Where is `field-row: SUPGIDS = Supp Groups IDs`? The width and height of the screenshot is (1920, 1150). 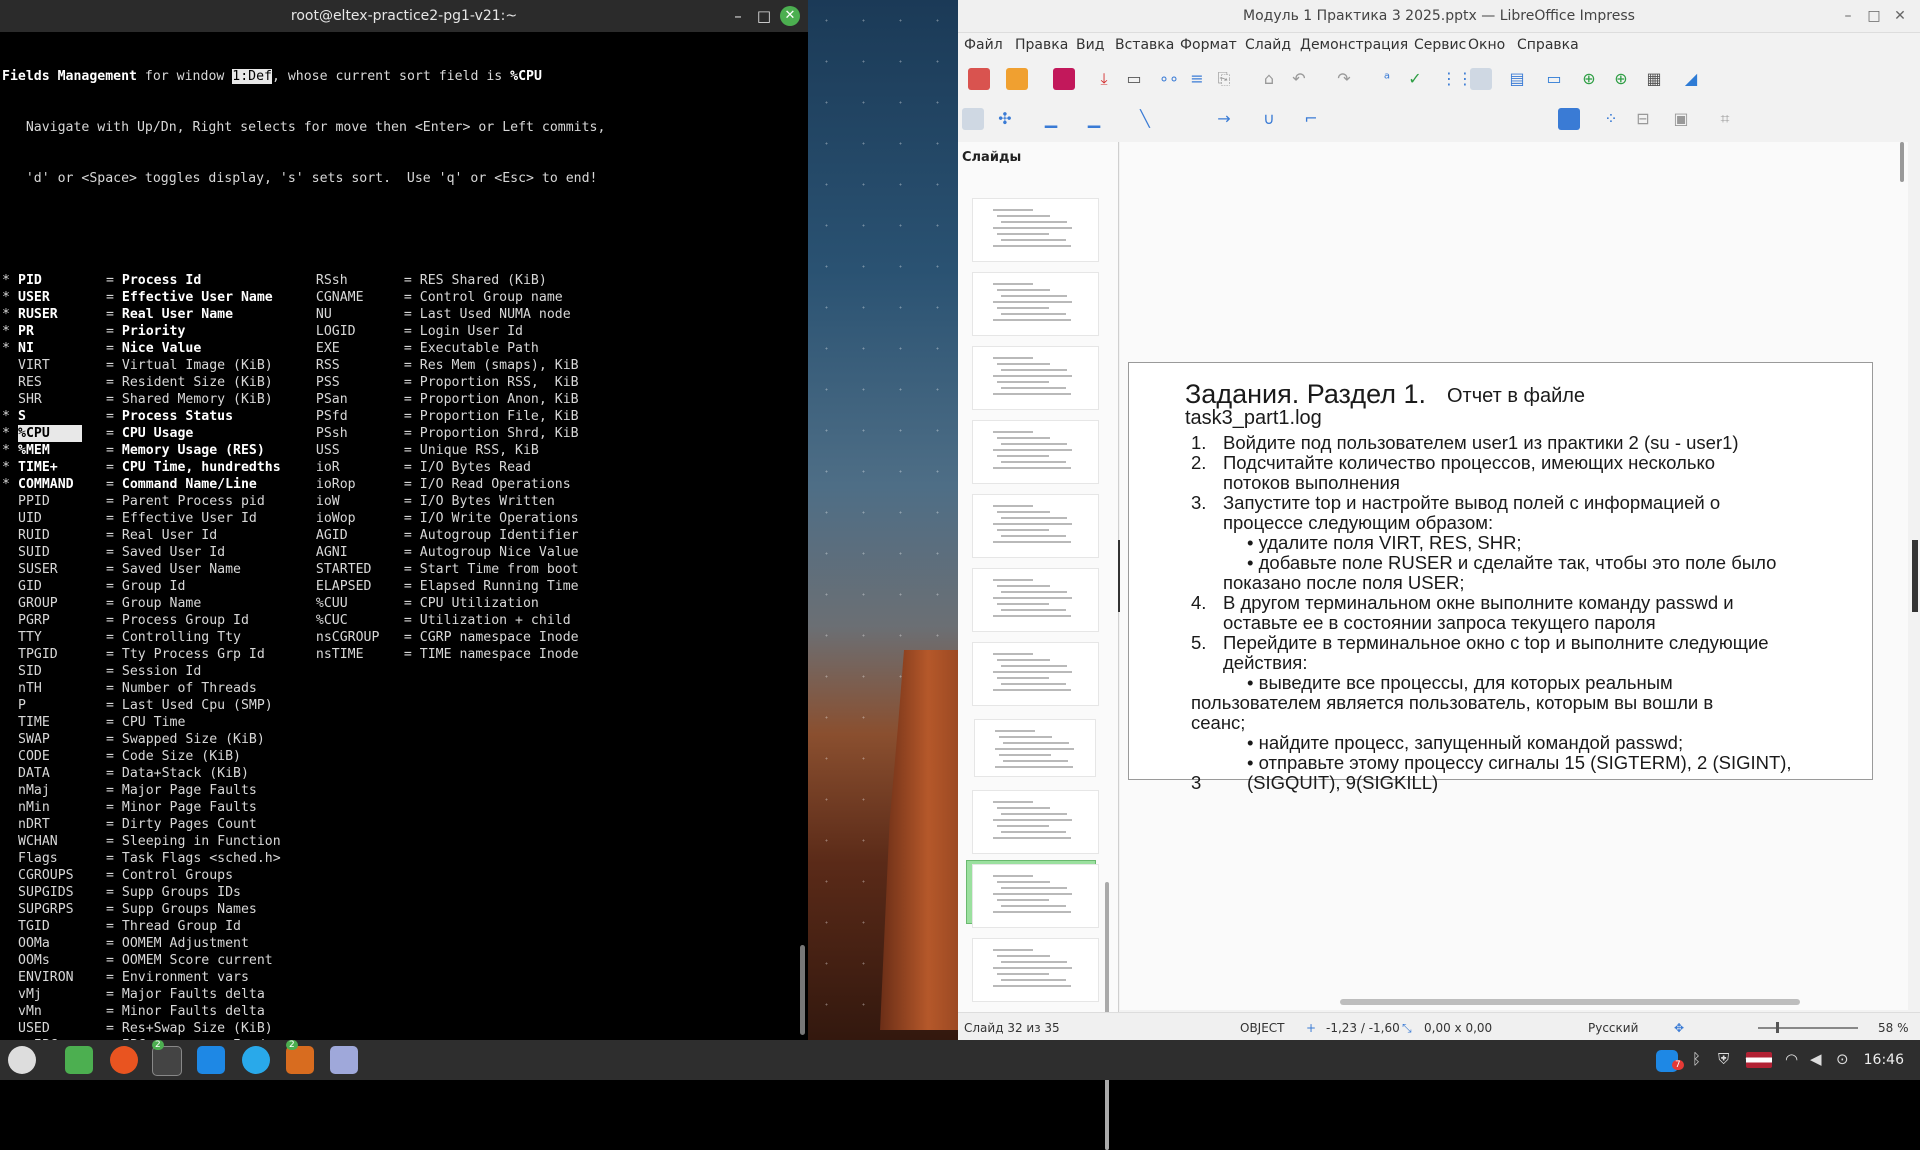 field-row: SUPGIDS = Supp Groups IDs is located at coordinates (397, 892).